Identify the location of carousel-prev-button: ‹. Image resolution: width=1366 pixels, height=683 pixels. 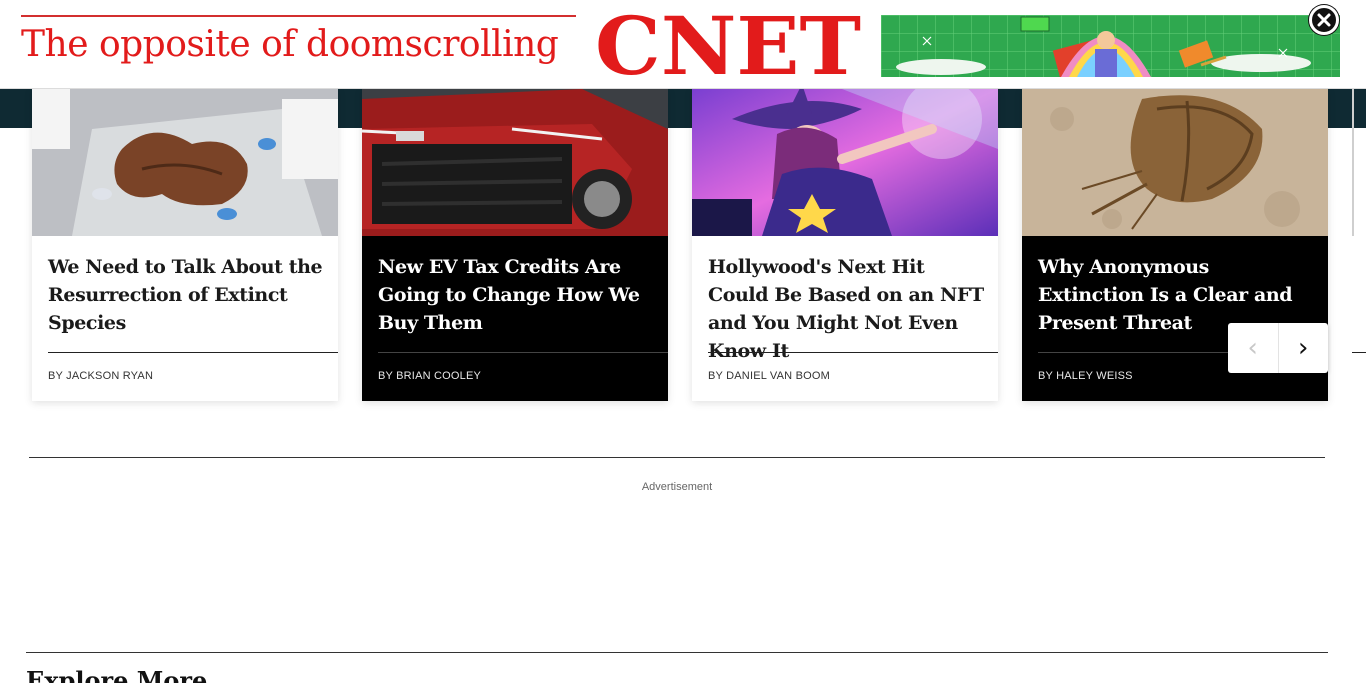
(1253, 348).